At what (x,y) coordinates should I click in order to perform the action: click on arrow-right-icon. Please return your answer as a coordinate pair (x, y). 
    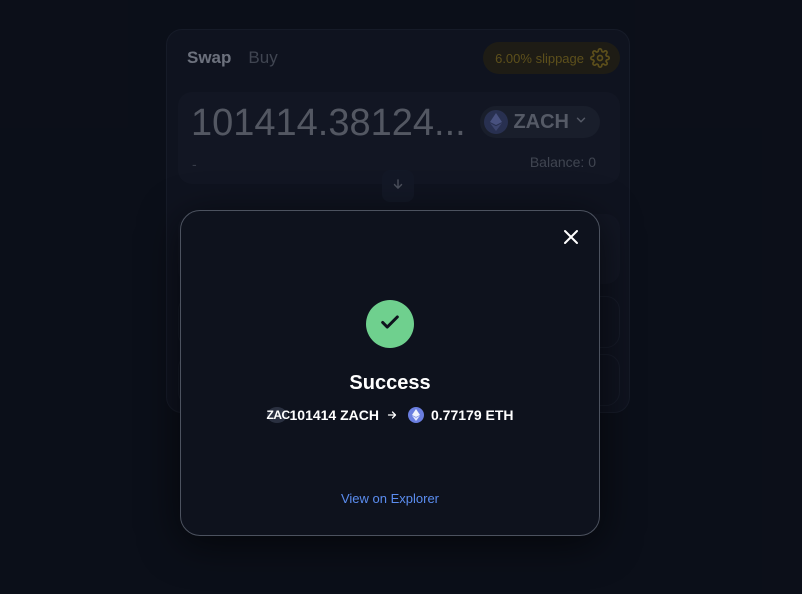
    Looking at the image, I should click on (392, 415).